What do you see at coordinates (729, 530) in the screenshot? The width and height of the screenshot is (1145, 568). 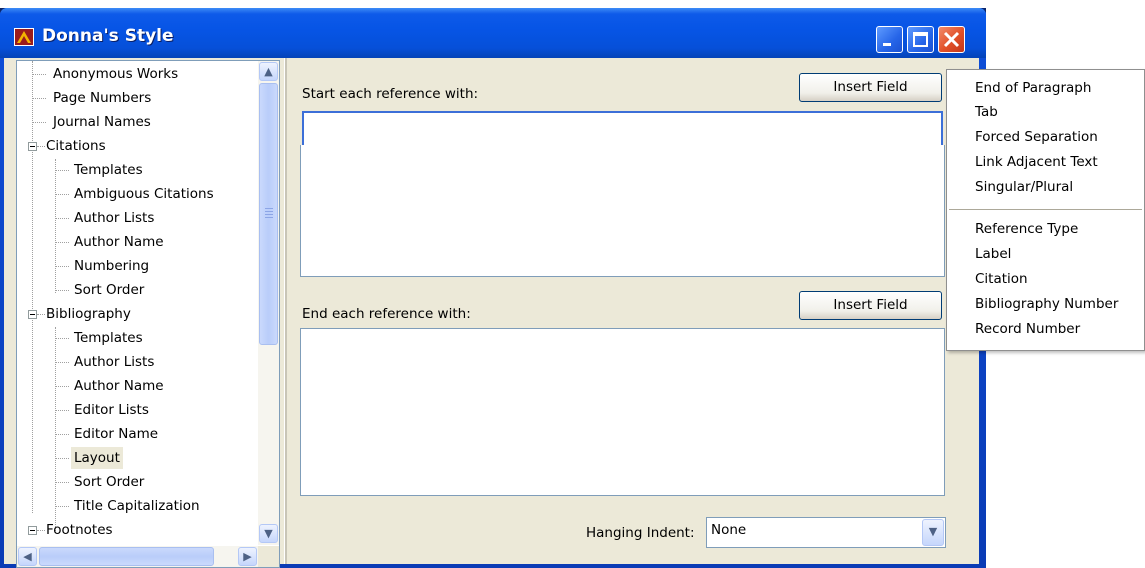 I see `hanging-indent-value: None` at bounding box center [729, 530].